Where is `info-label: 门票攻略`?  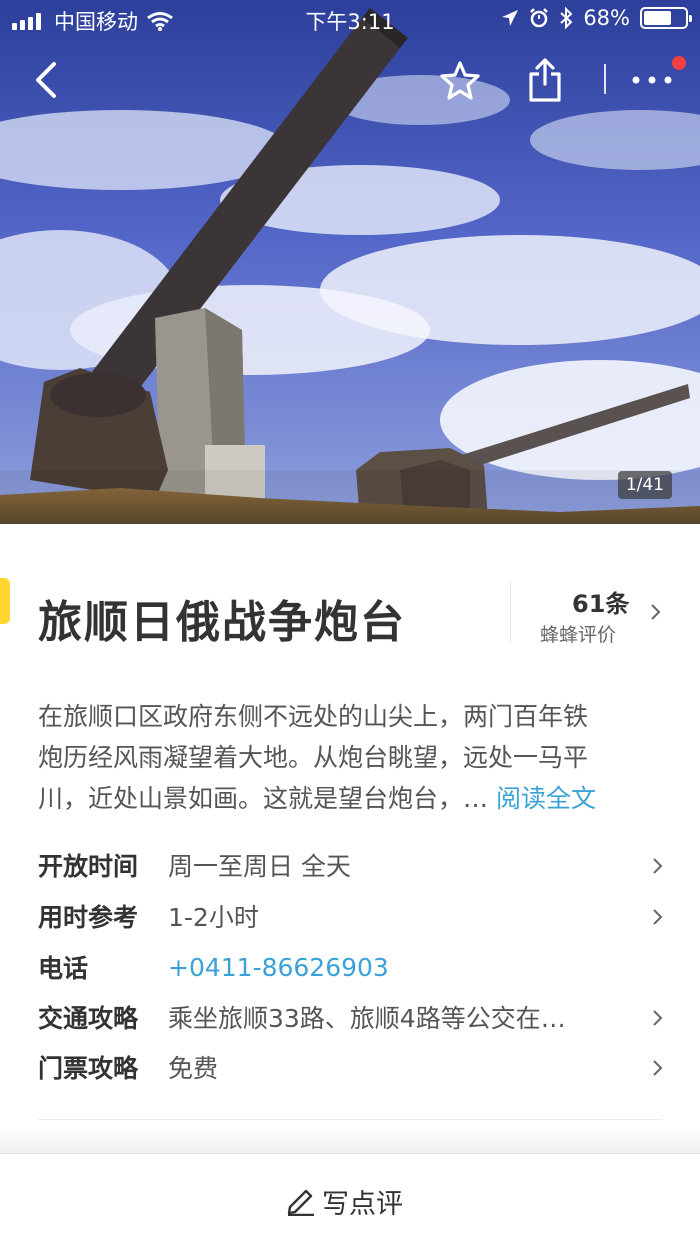 info-label: 门票攻略 is located at coordinates (88, 1068).